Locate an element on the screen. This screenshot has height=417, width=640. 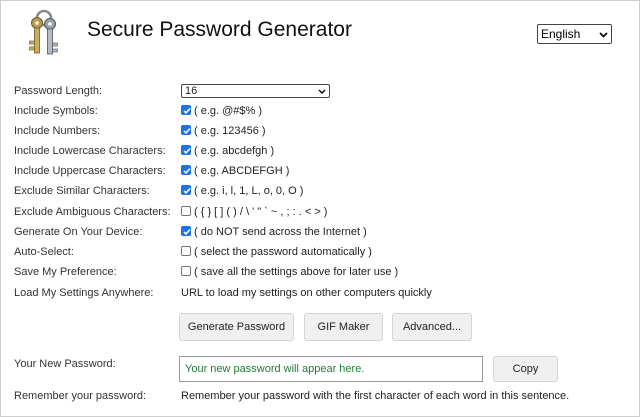
option-hint: ( e.g. abcdefgh ) is located at coordinates (234, 151).